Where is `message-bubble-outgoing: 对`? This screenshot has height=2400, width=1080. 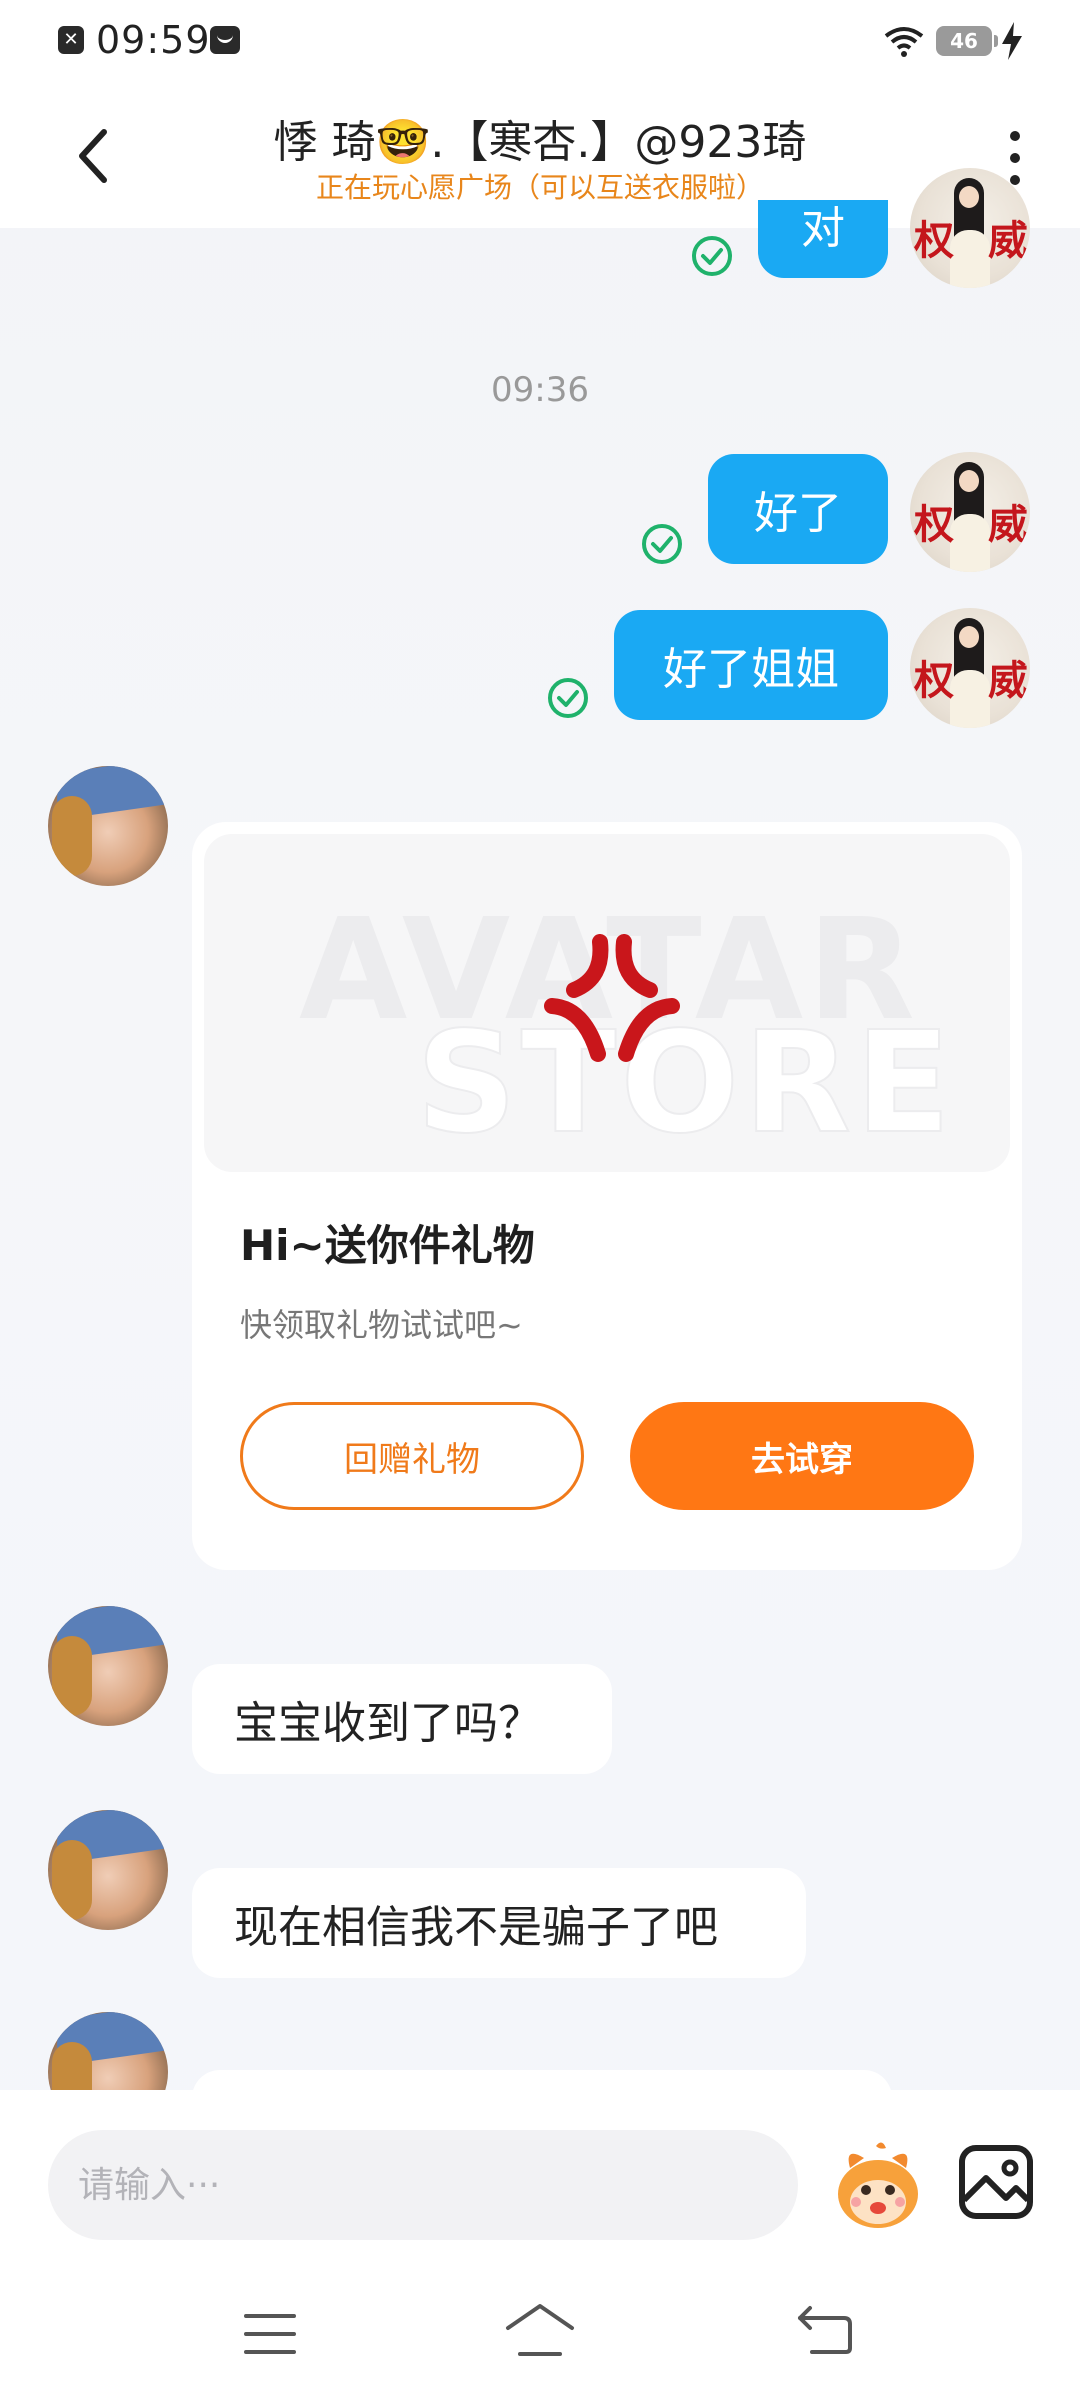
message-bubble-outgoing: 对 is located at coordinates (823, 239).